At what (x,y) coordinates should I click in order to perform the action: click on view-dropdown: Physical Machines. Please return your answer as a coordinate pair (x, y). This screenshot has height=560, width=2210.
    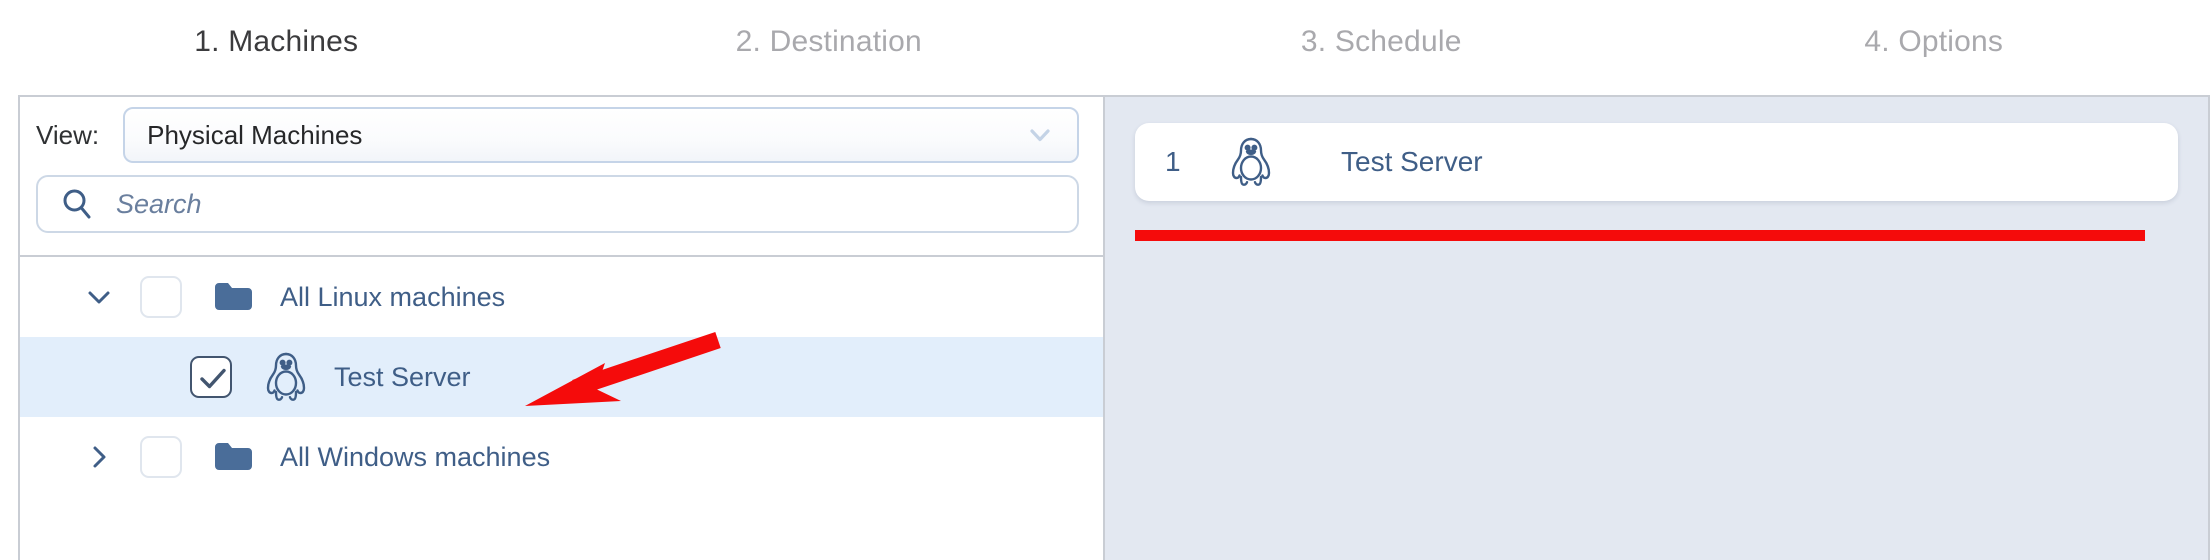
    Looking at the image, I should click on (601, 135).